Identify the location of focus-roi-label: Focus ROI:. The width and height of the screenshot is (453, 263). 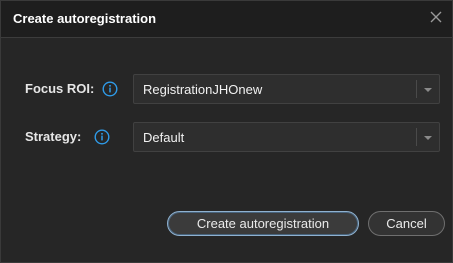
(60, 88).